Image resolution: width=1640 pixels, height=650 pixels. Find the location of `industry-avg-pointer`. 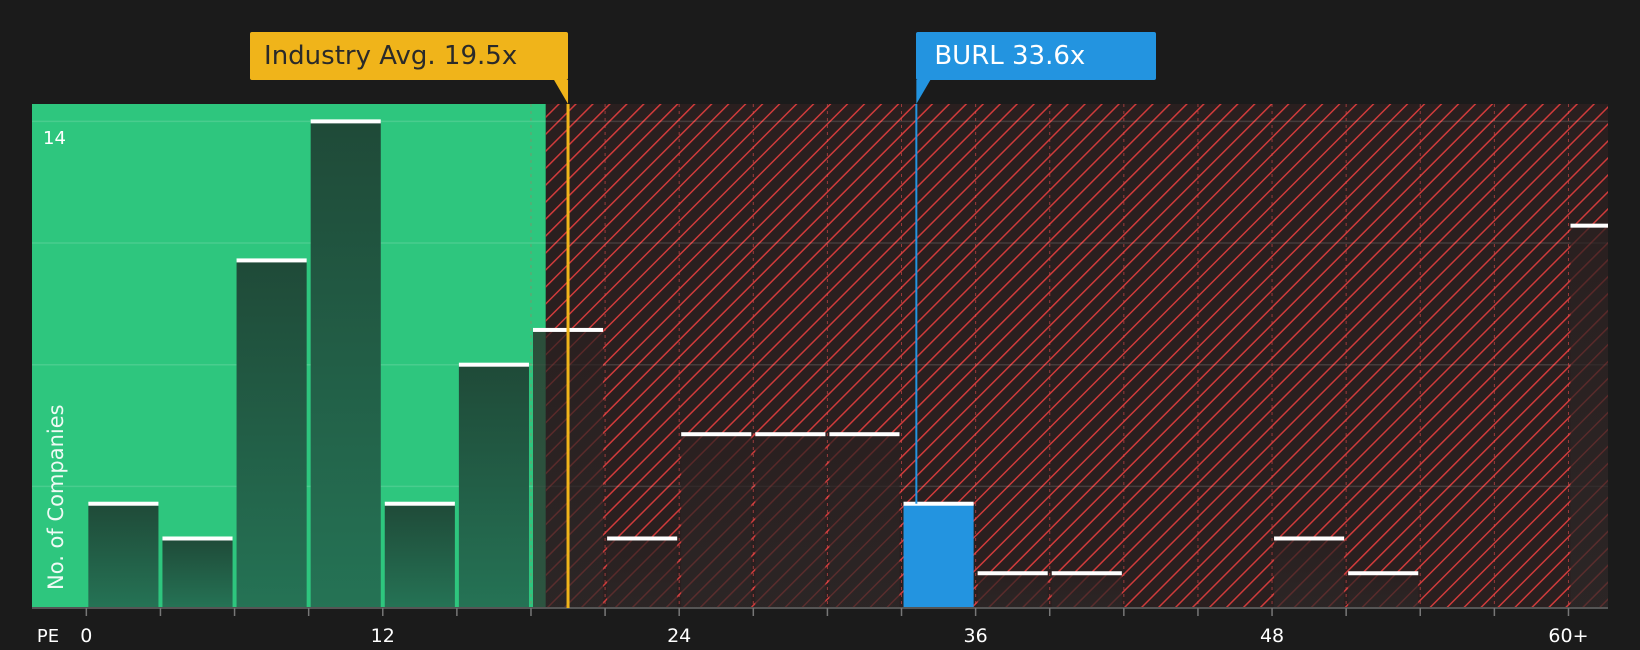

industry-avg-pointer is located at coordinates (561, 92).